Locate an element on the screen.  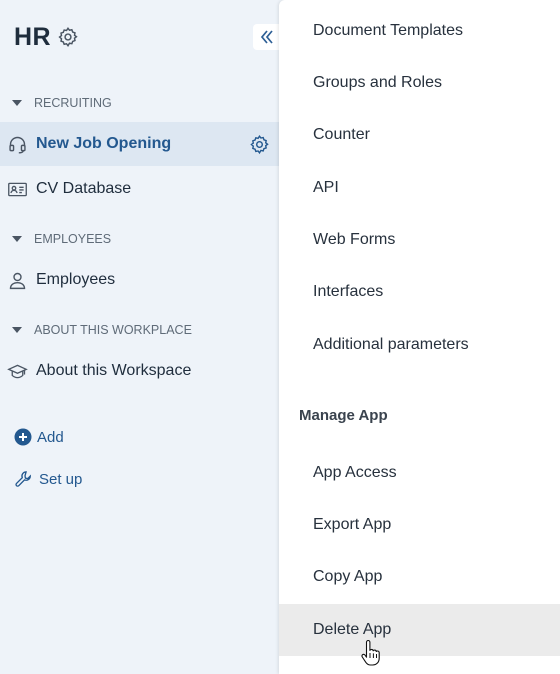
sidebar-item-about-workspace: About this Workspace is located at coordinates (140, 371).